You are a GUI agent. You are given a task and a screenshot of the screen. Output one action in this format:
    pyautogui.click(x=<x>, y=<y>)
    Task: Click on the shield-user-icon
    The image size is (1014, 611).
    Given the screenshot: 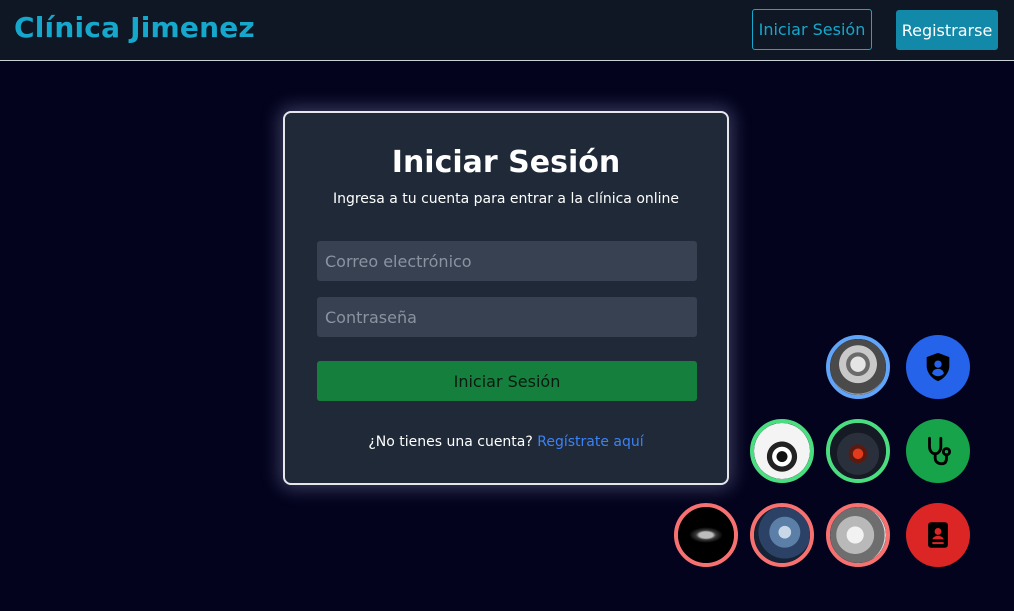 What is the action you would take?
    pyautogui.click(x=938, y=367)
    